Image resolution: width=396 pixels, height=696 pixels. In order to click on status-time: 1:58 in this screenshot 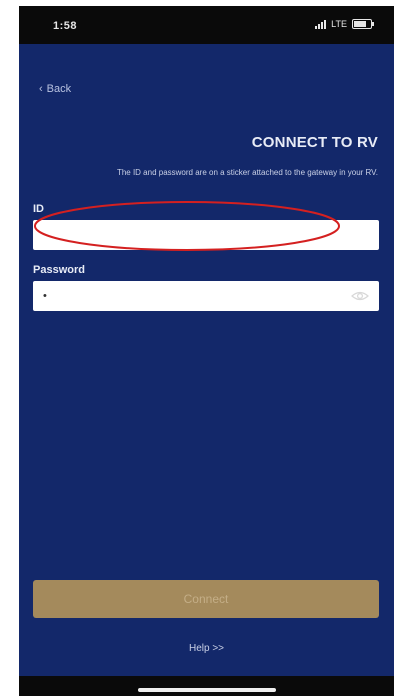, I will do `click(65, 26)`.